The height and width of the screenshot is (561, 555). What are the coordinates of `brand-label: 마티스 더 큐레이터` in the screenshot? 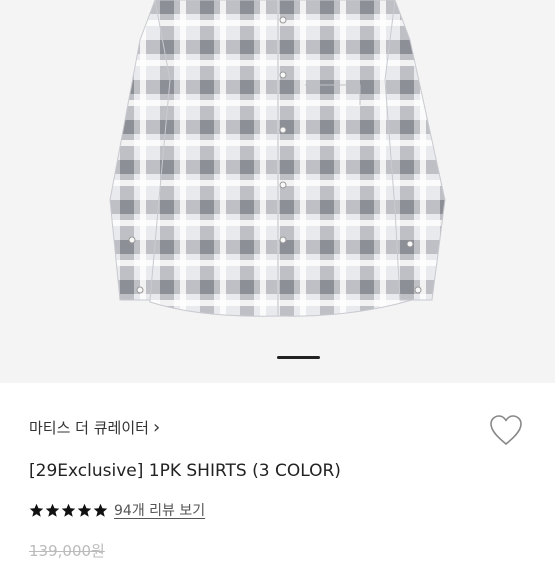 It's located at (89, 428).